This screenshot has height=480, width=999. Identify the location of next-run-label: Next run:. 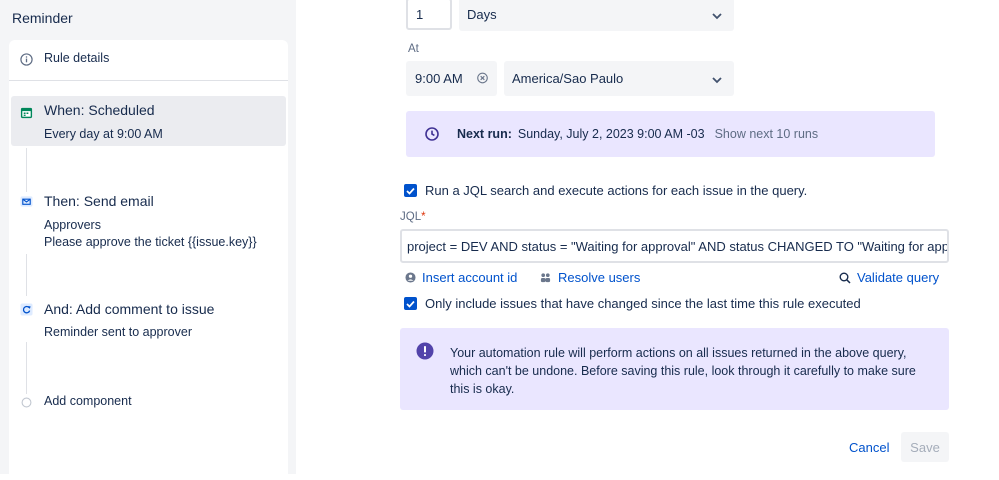
(484, 134).